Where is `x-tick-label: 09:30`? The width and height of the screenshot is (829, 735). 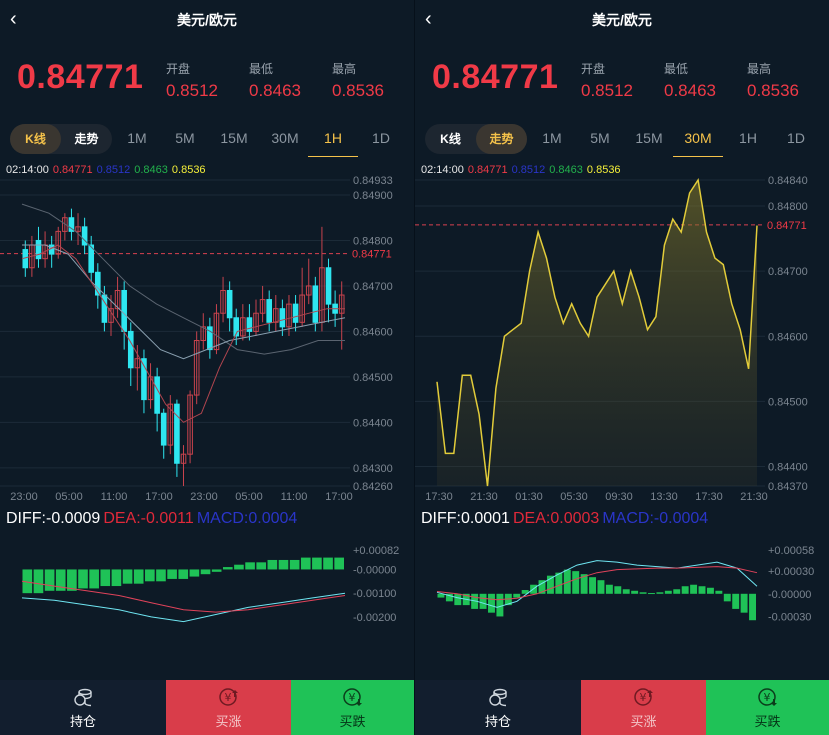
x-tick-label: 09:30 is located at coordinates (619, 497).